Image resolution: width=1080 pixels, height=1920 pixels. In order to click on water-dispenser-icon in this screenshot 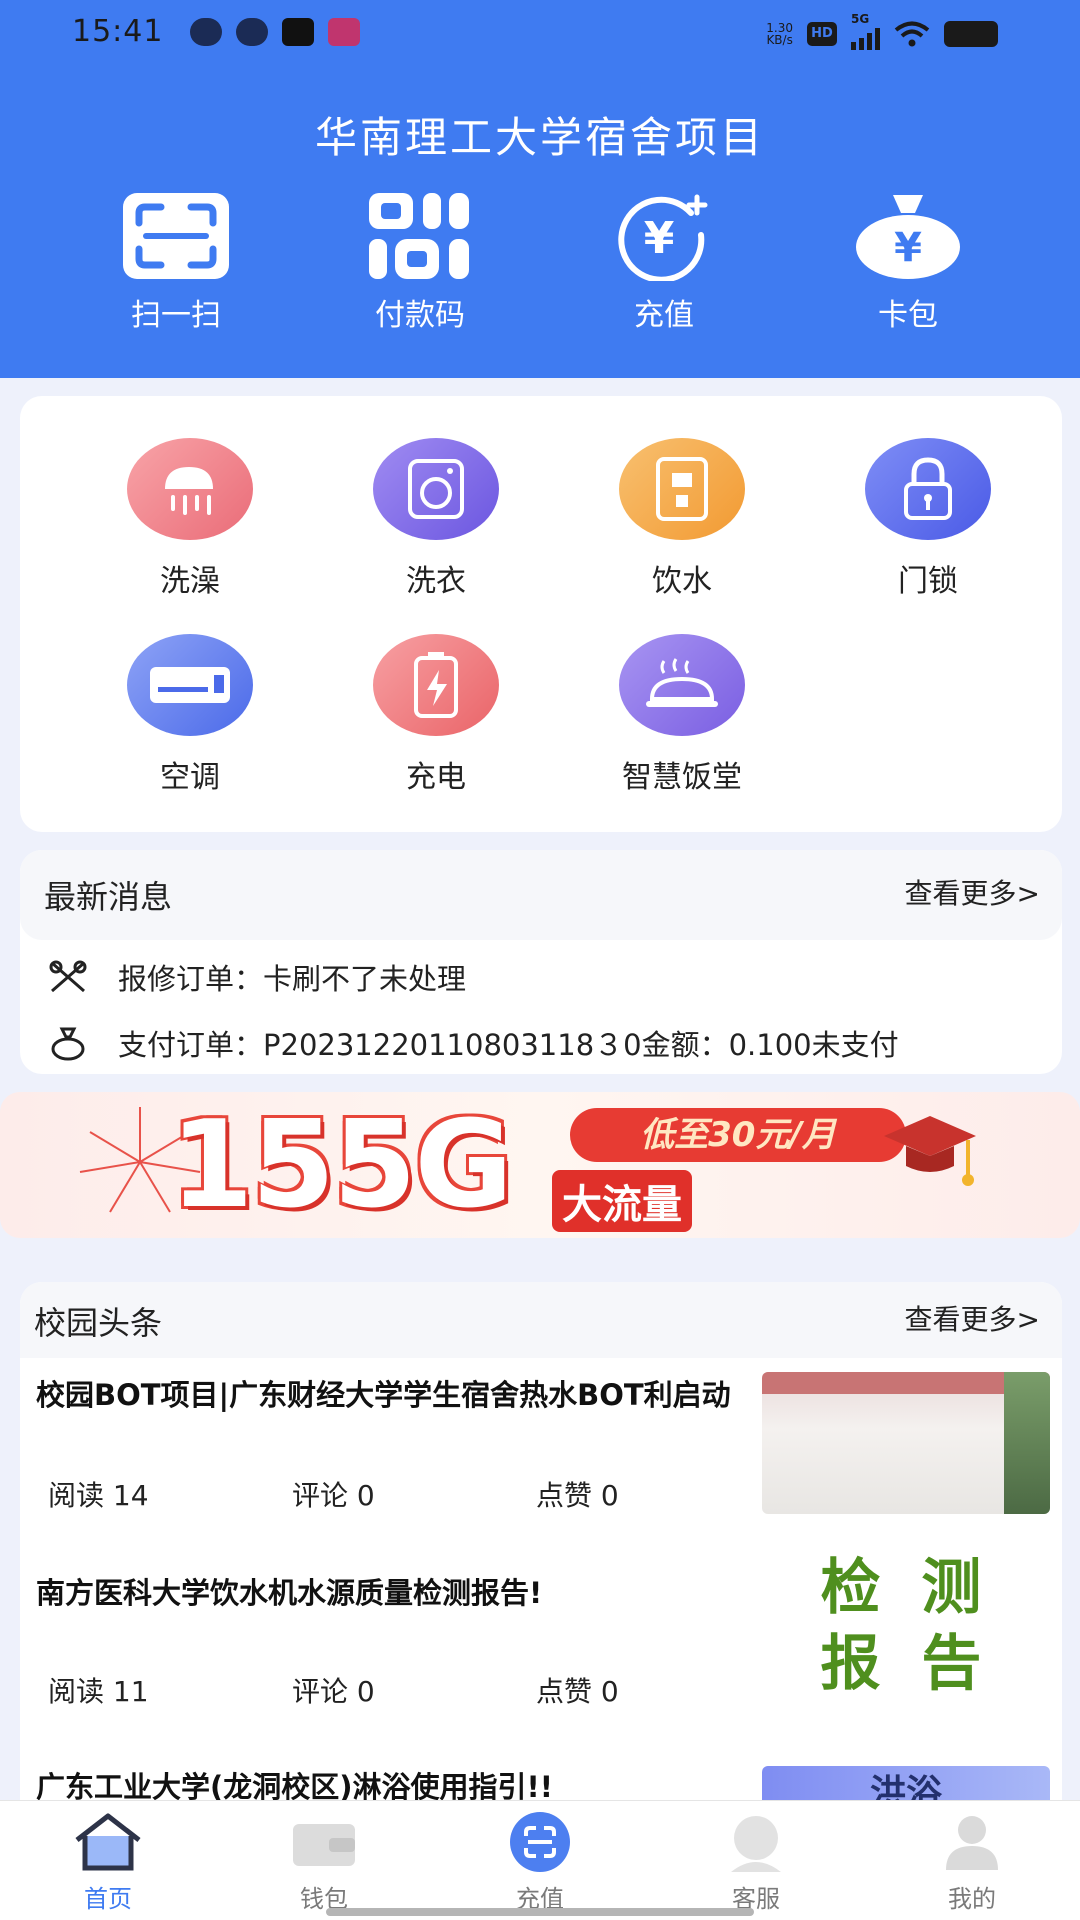, I will do `click(682, 489)`.